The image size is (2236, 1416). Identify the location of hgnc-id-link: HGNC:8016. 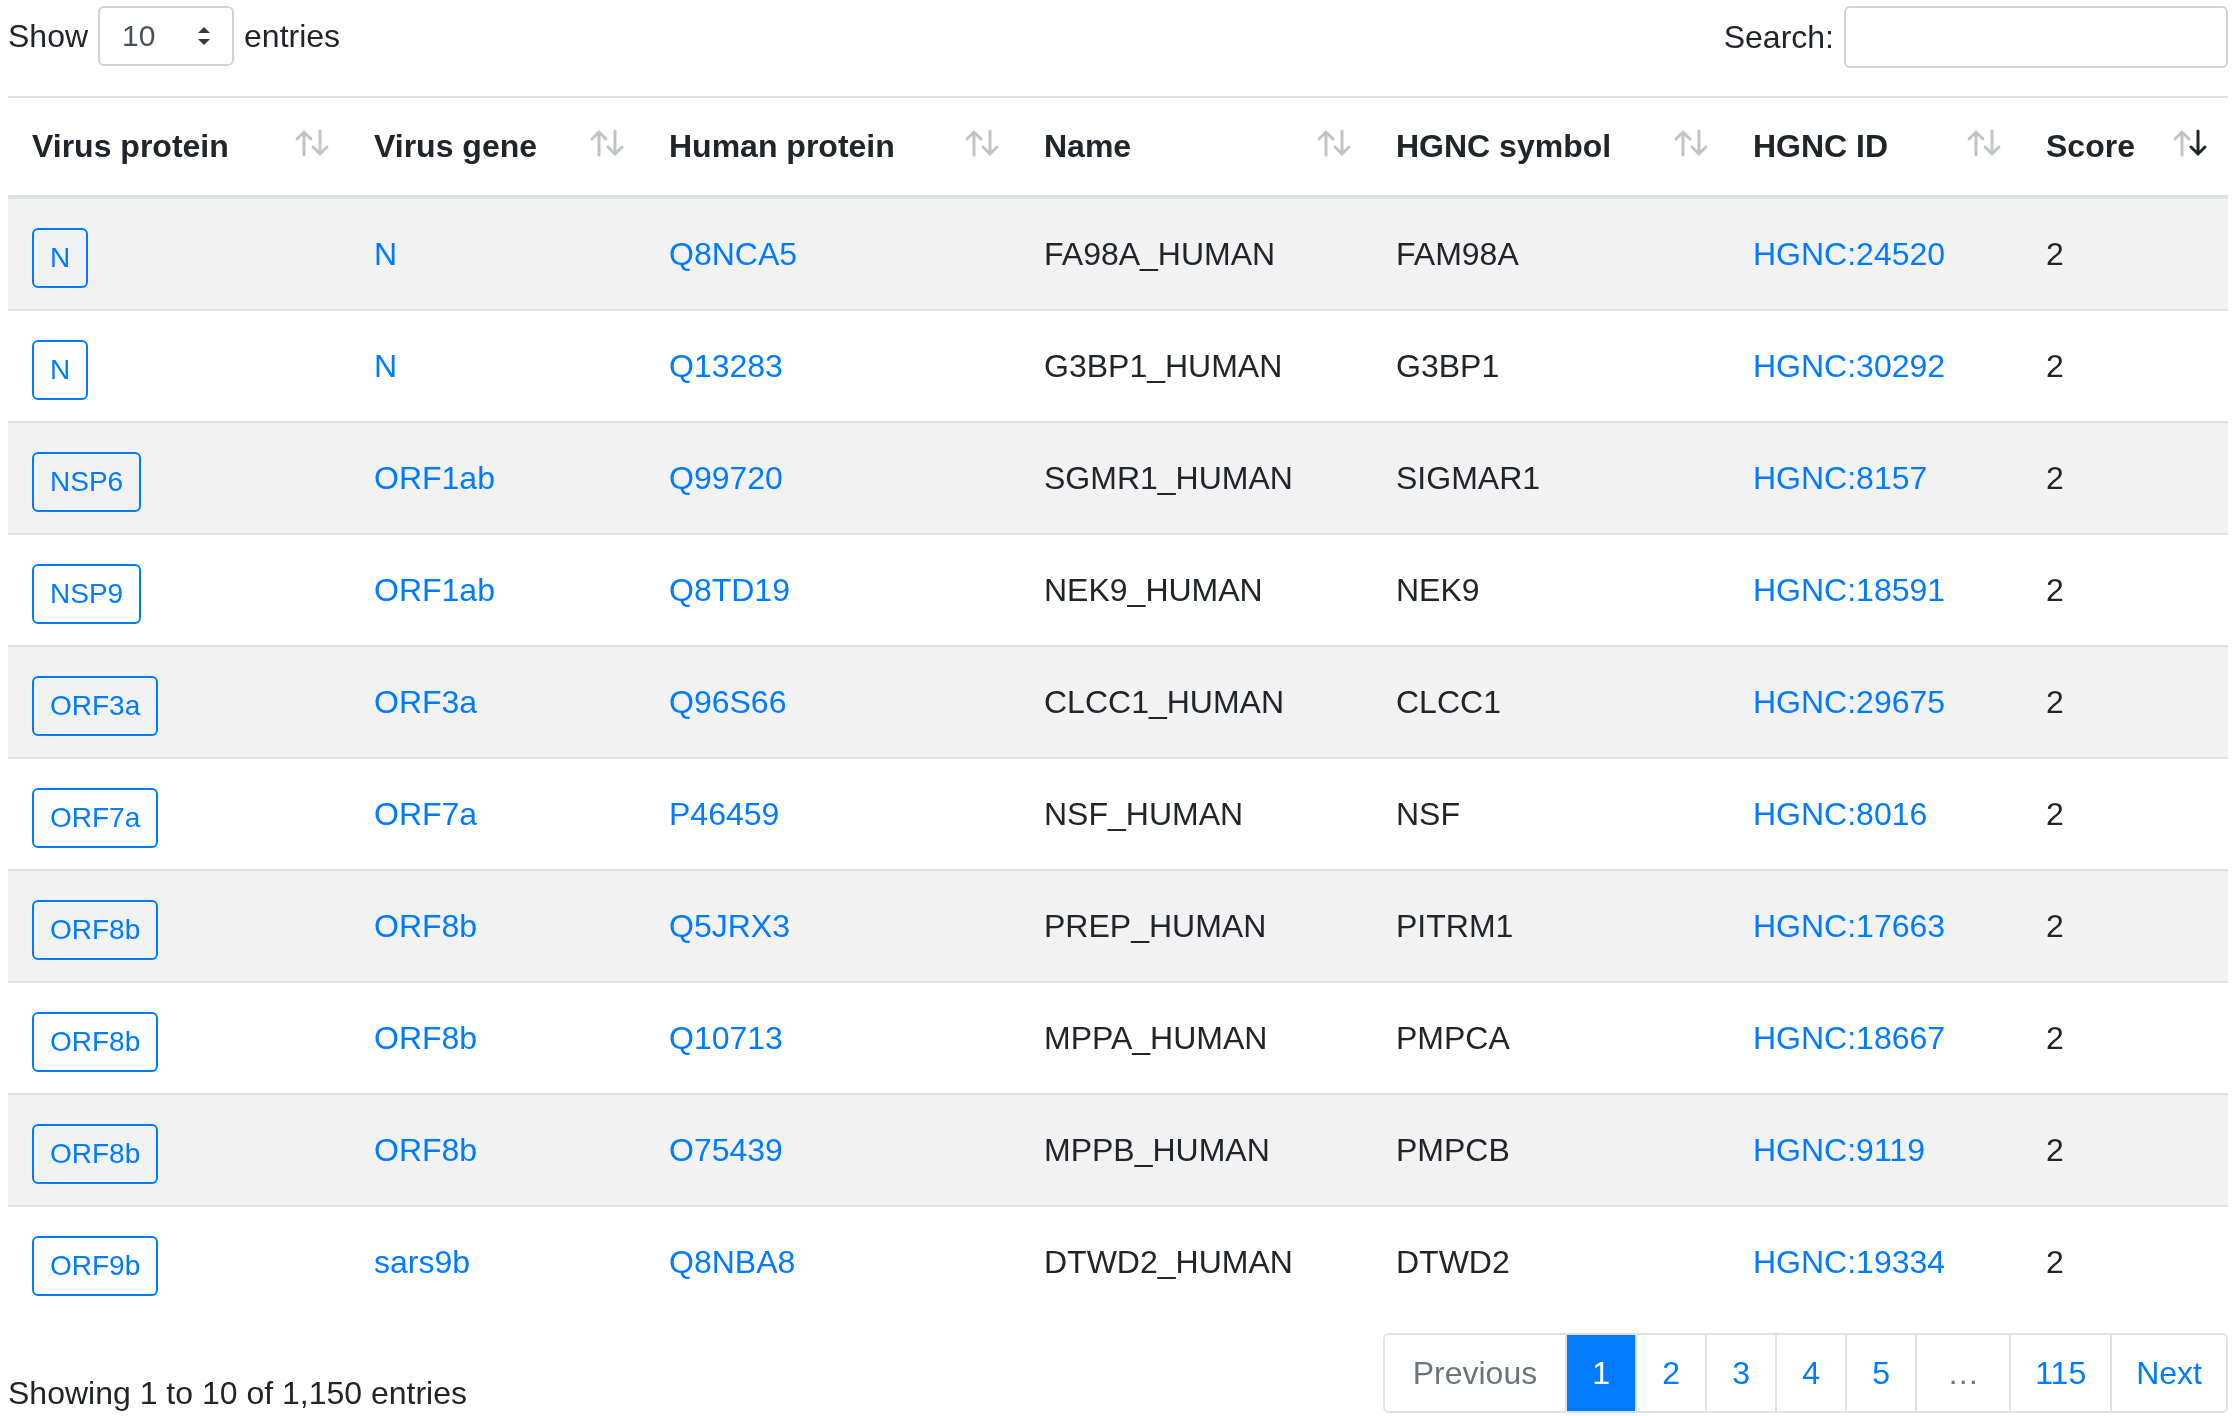
(1840, 813).